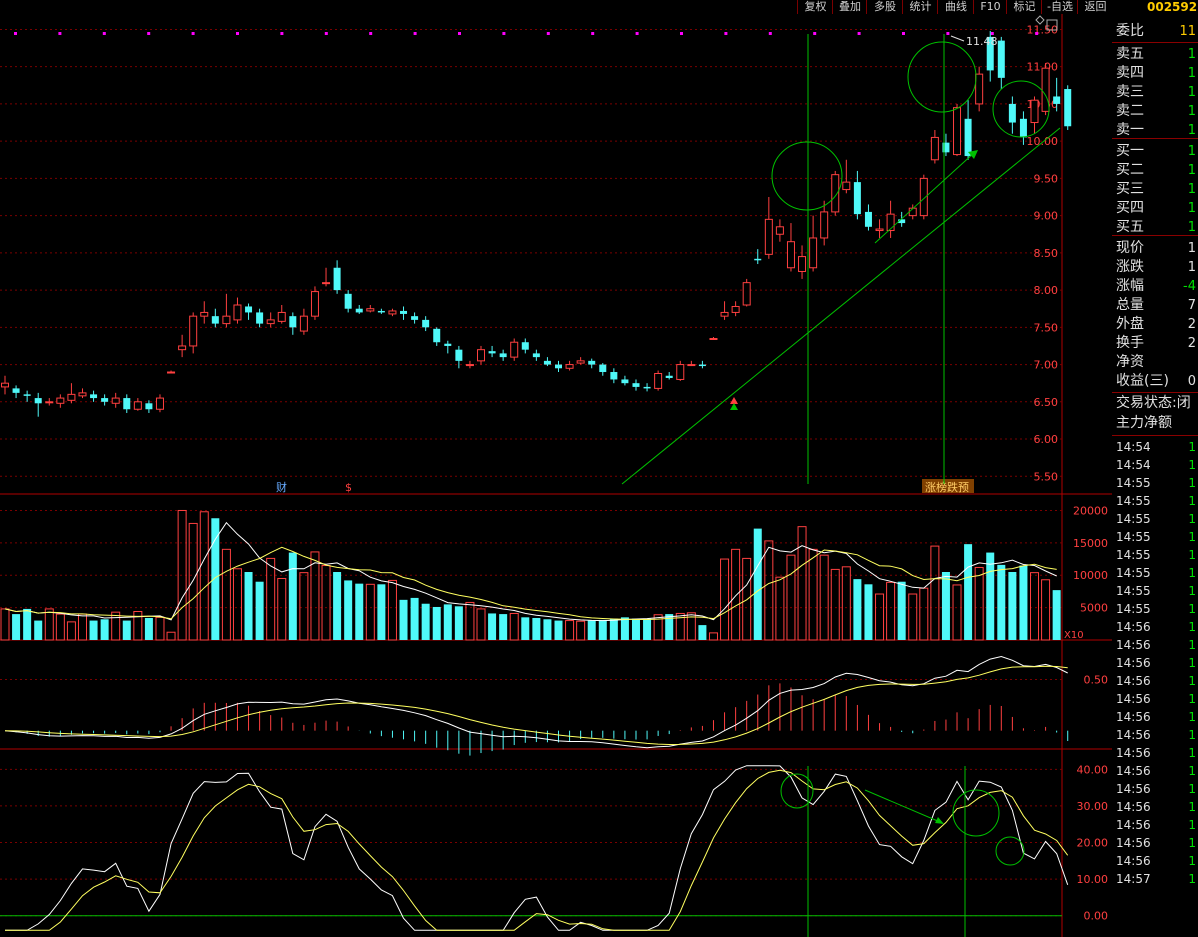  I want to click on quote-value: 11, so click(1187, 31).